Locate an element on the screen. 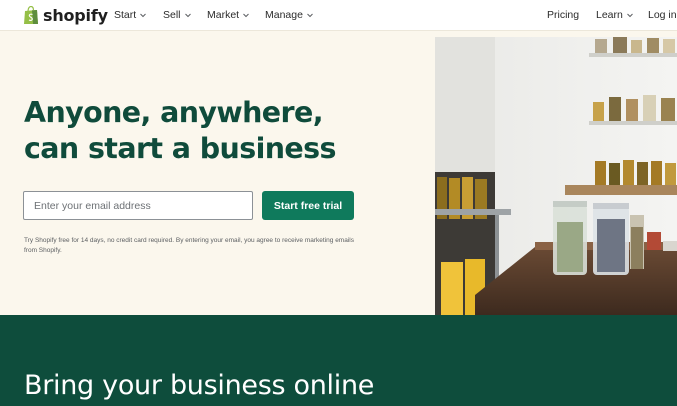 Image resolution: width=677 pixels, height=406 pixels. nav-pricing: Pricing is located at coordinates (563, 15).